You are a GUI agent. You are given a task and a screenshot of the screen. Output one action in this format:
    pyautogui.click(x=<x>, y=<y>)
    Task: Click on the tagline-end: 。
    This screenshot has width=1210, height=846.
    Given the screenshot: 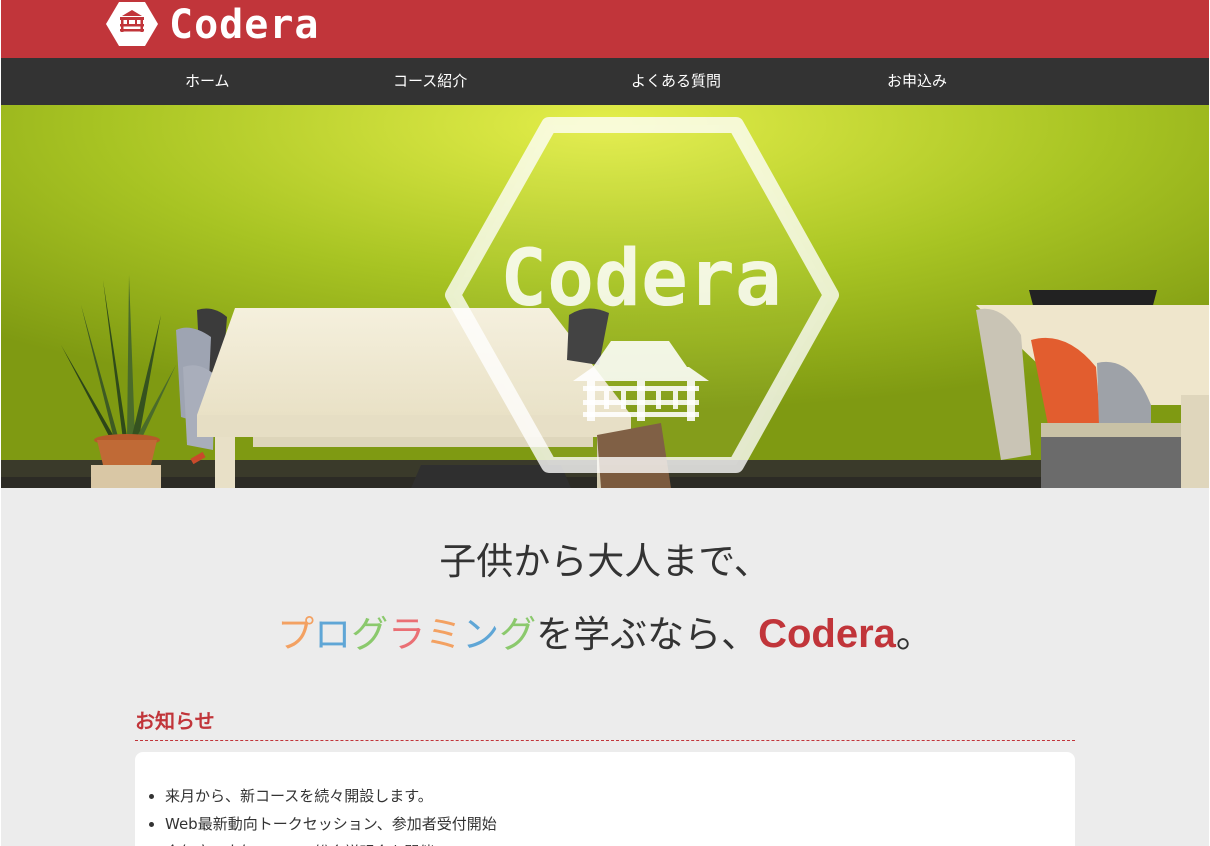 What is the action you would take?
    pyautogui.click(x=914, y=634)
    